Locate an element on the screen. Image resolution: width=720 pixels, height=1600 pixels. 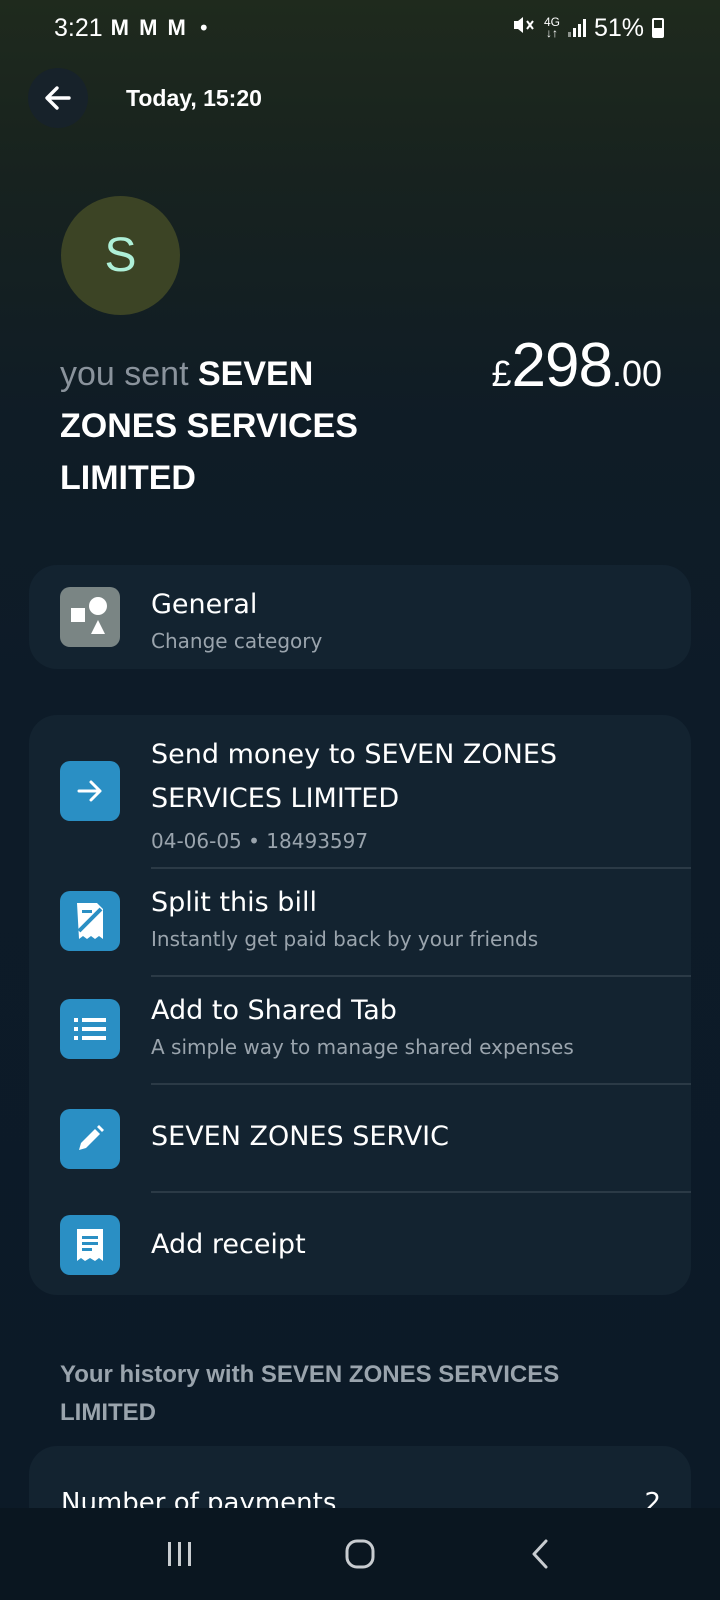
battery-icon is located at coordinates (658, 28).